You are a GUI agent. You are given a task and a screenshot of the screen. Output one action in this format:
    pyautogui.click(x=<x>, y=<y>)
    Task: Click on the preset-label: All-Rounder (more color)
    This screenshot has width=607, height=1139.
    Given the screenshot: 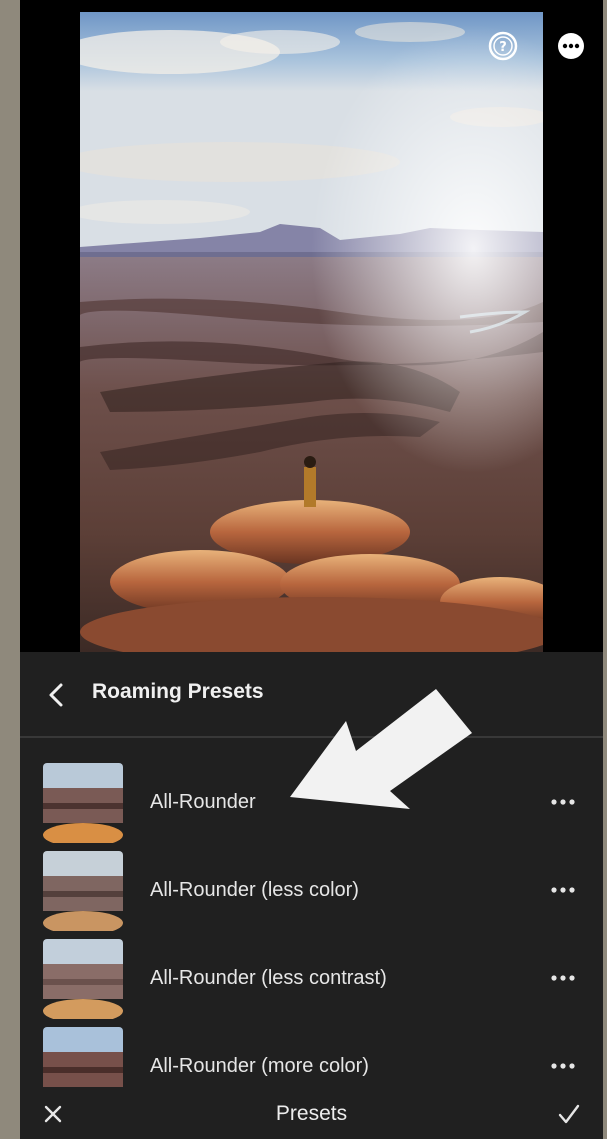 What is the action you would take?
    pyautogui.click(x=259, y=1066)
    